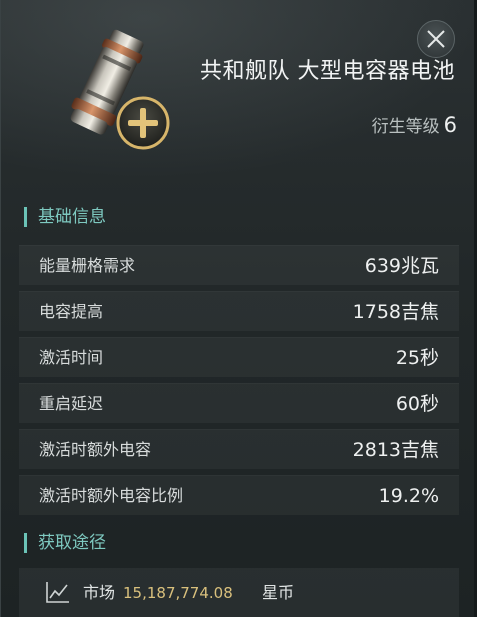  What do you see at coordinates (239, 592) in the screenshot?
I see `market-row: 市场 15,187,774.08 星币` at bounding box center [239, 592].